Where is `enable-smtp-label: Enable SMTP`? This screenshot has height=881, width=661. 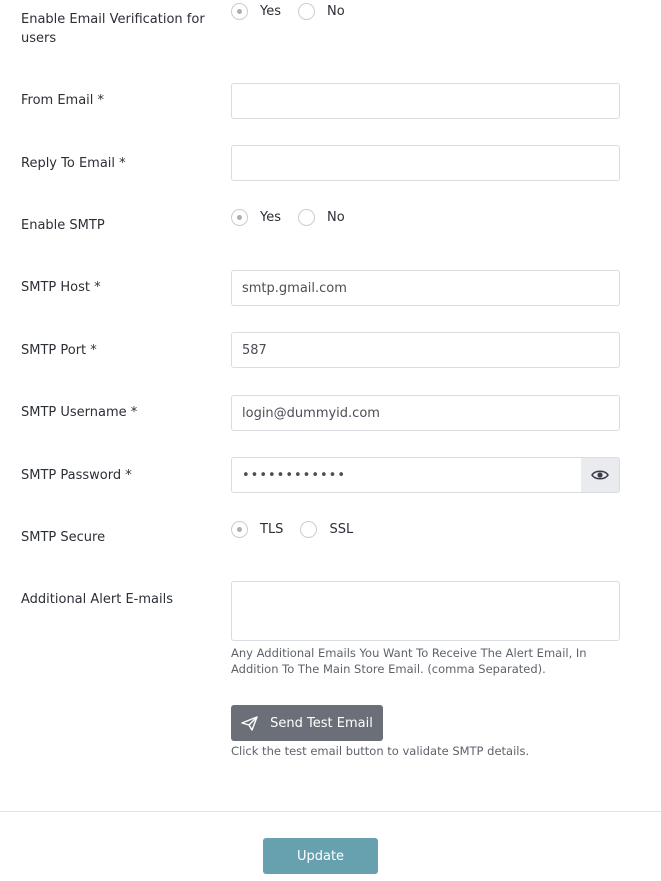 enable-smtp-label: Enable SMTP is located at coordinates (63, 225).